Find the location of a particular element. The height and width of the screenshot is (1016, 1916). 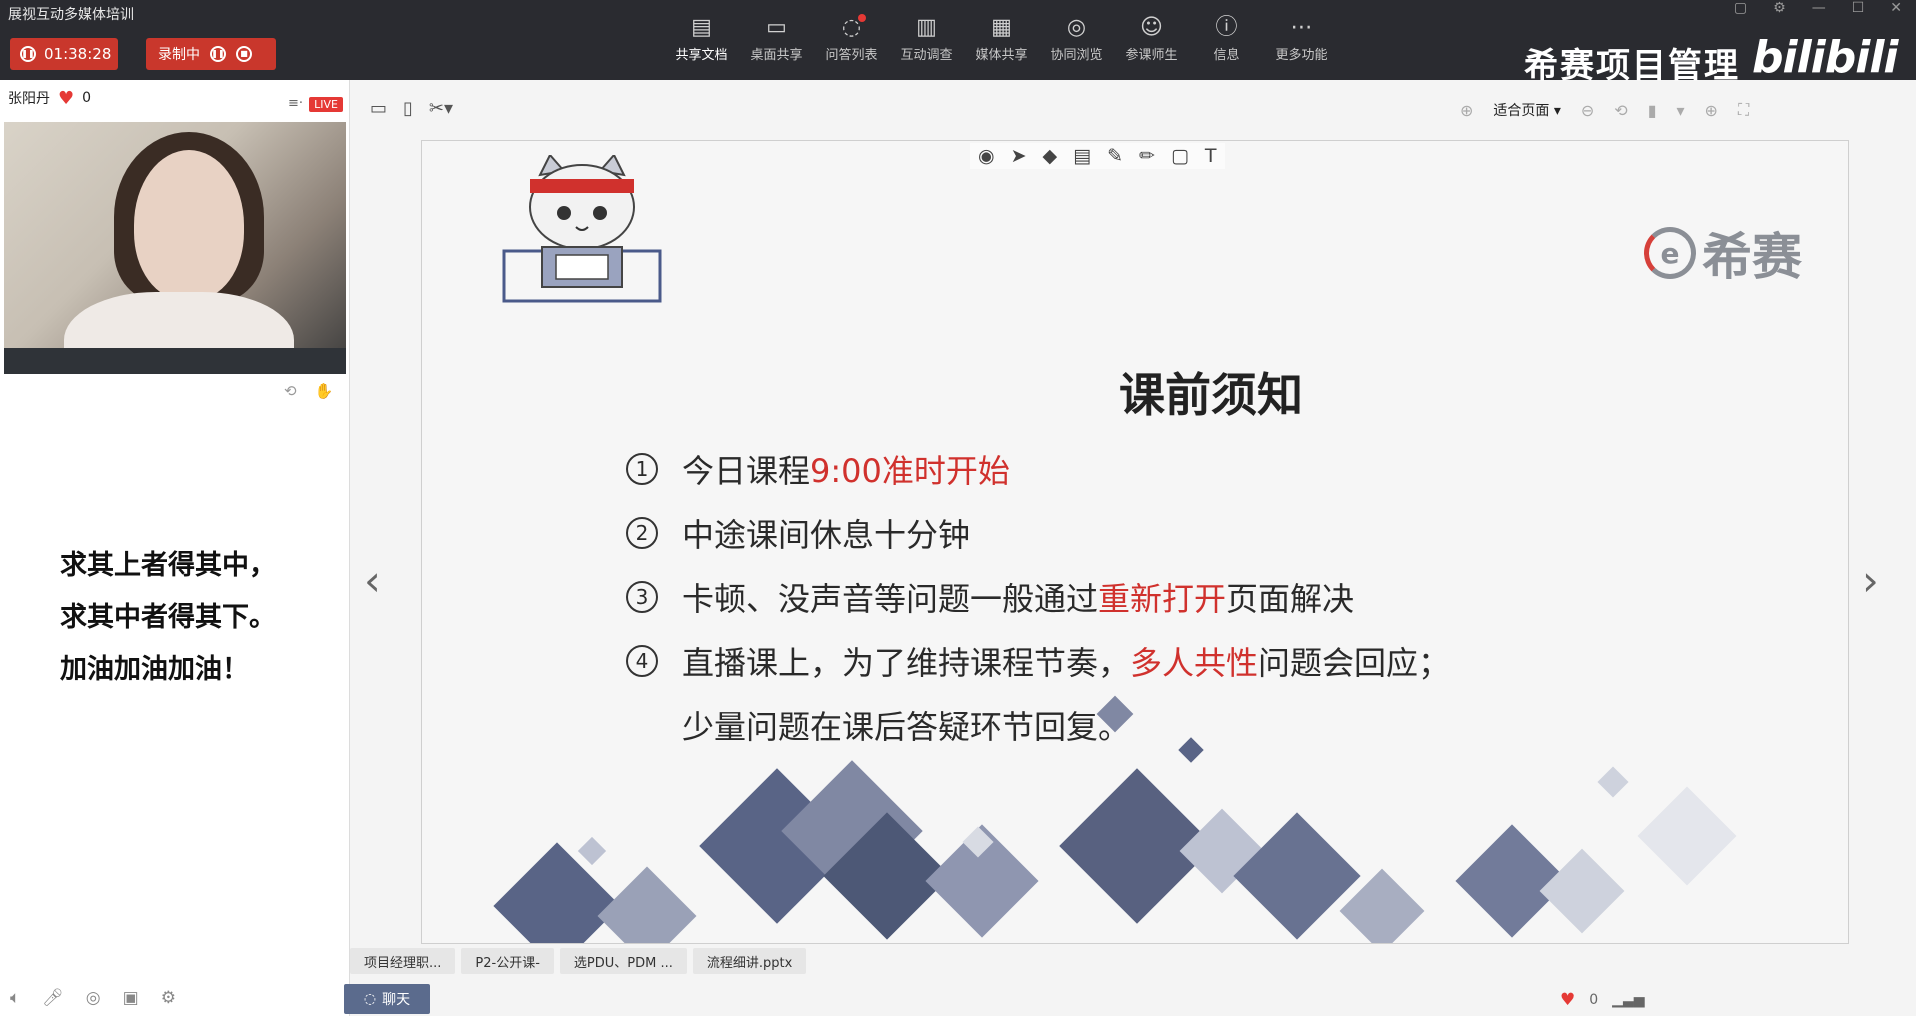

item-highlight: 多人共性 is located at coordinates (1194, 663).